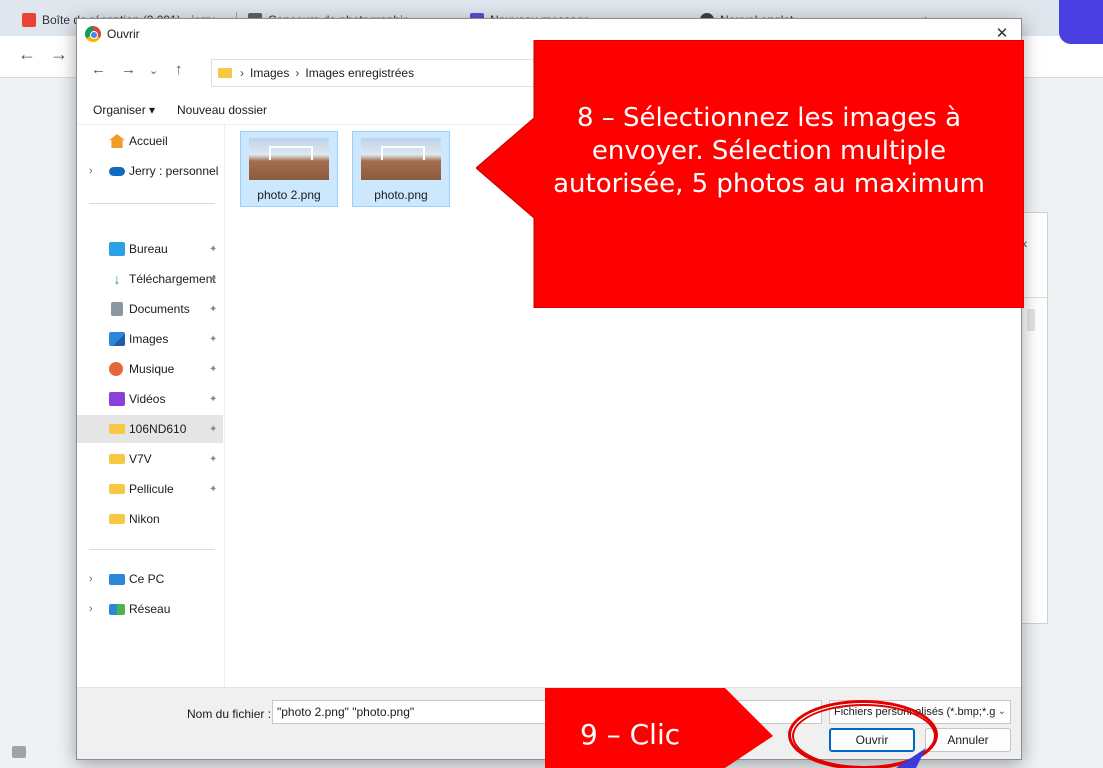 This screenshot has width=1103, height=768. I want to click on file-name: photo 2.png, so click(289, 195).